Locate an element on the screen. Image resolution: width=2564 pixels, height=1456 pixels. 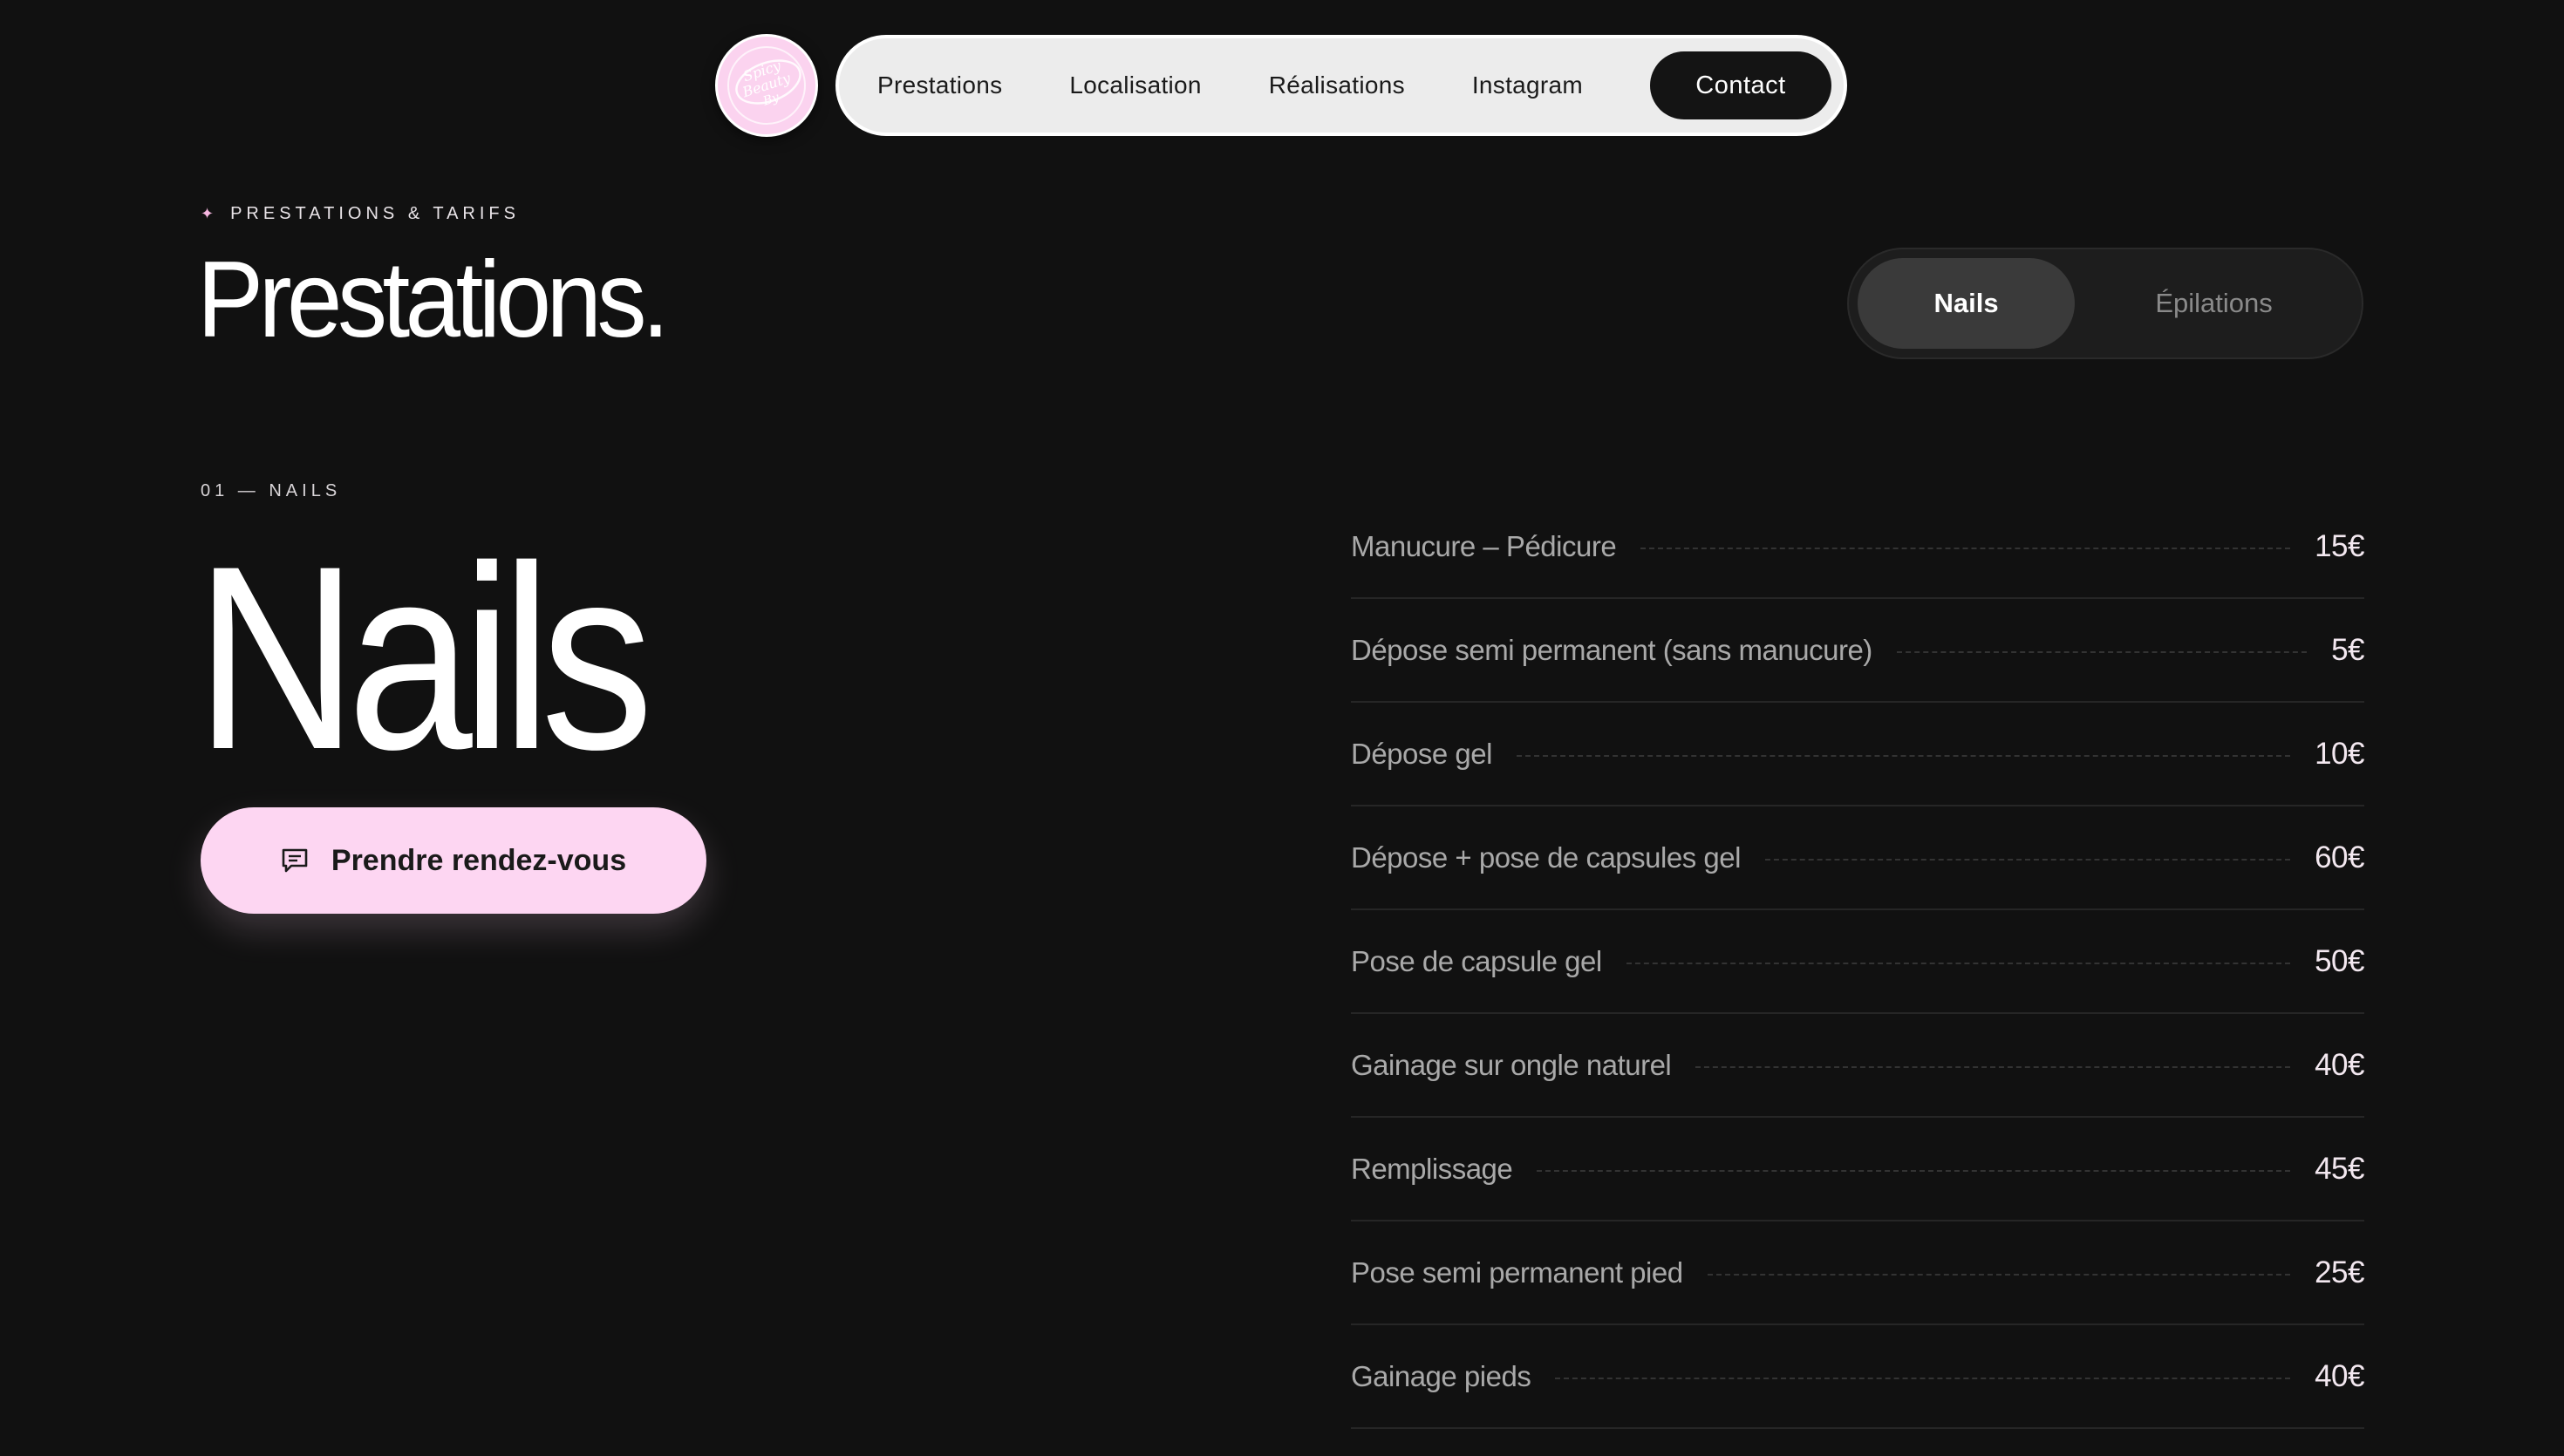
category-toggle: Nails Épilations is located at coordinates (2105, 303).